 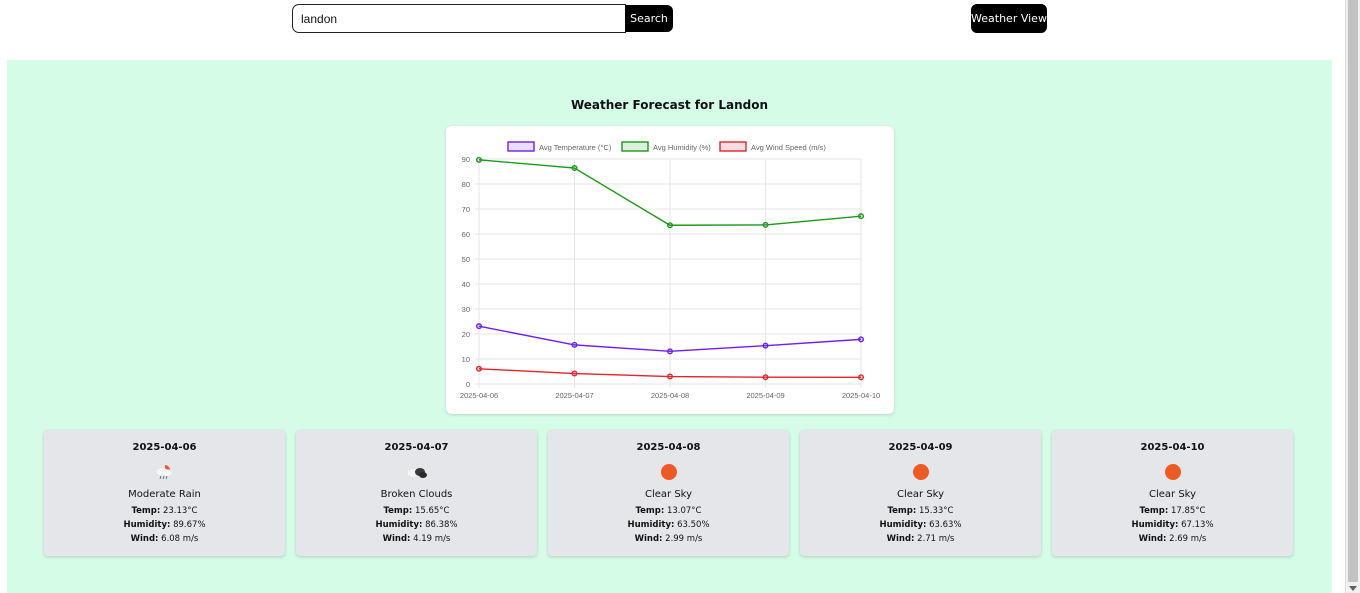 What do you see at coordinates (1353, 588) in the screenshot?
I see `scroll-down-arrow-icon` at bounding box center [1353, 588].